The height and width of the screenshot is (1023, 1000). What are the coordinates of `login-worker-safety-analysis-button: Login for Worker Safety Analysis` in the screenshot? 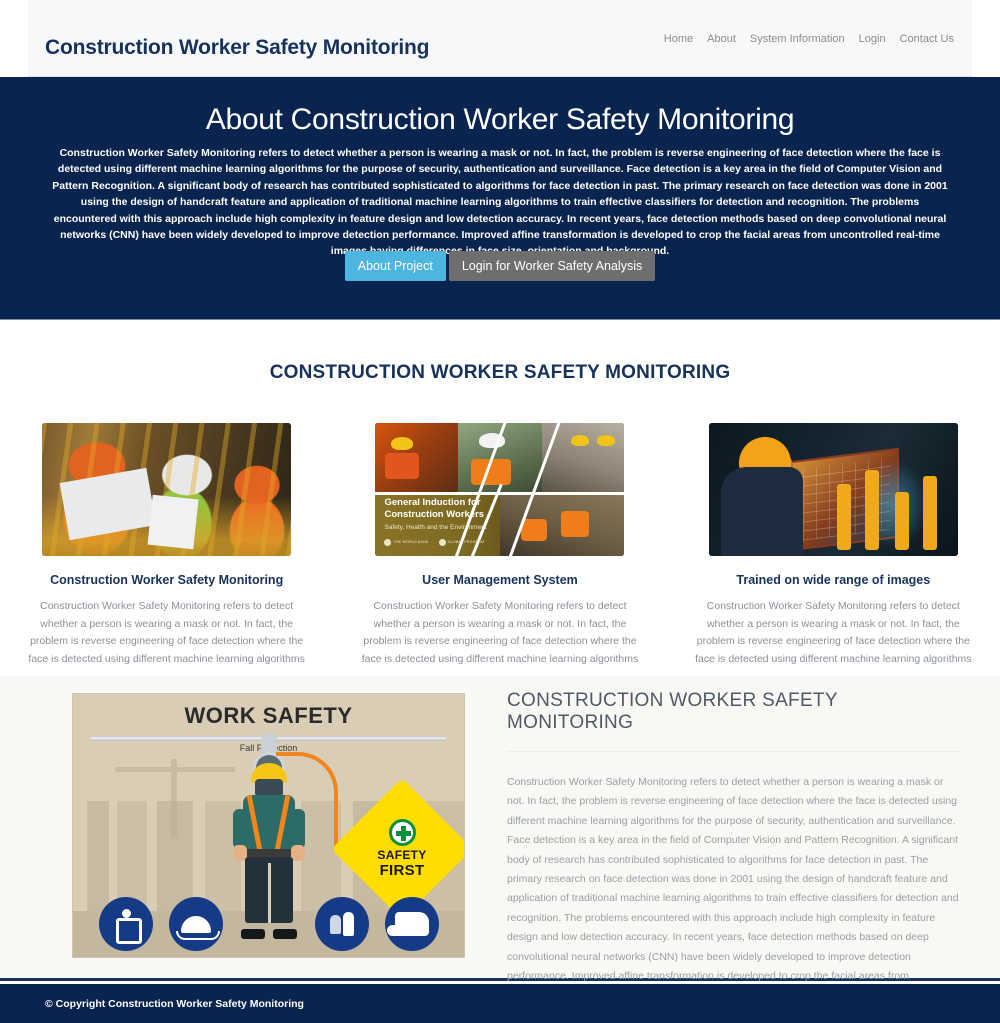 It's located at (552, 266).